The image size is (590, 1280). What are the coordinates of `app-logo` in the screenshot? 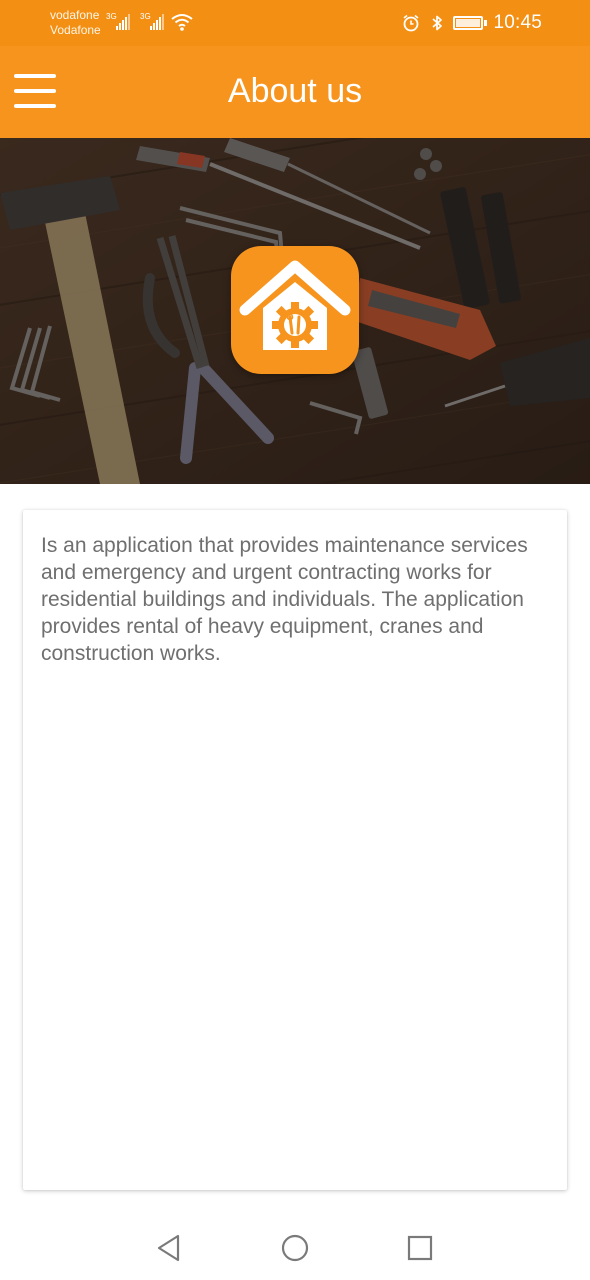 It's located at (295, 310).